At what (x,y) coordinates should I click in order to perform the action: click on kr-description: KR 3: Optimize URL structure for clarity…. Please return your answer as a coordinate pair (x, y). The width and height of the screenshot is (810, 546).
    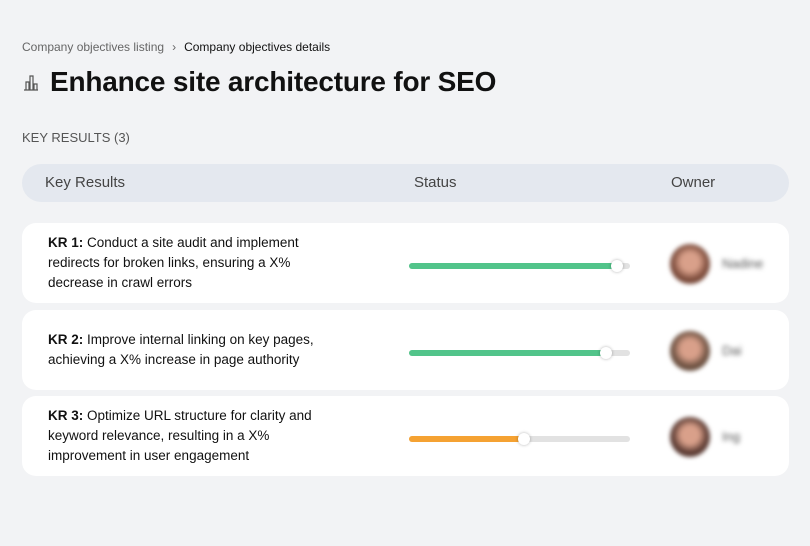
    Looking at the image, I should click on (198, 436).